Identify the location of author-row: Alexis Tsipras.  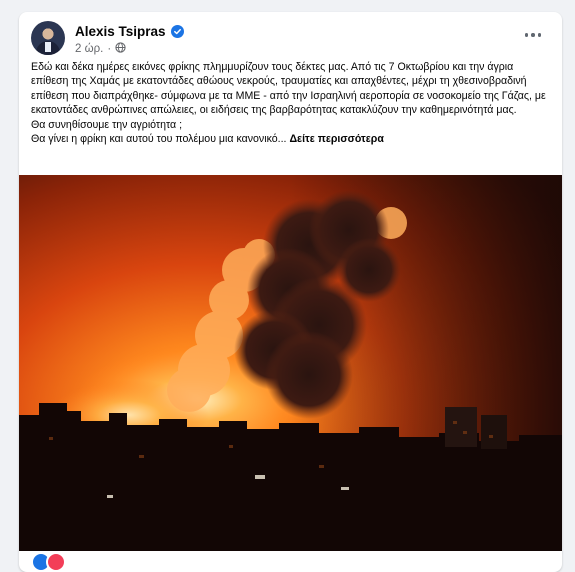
(129, 31).